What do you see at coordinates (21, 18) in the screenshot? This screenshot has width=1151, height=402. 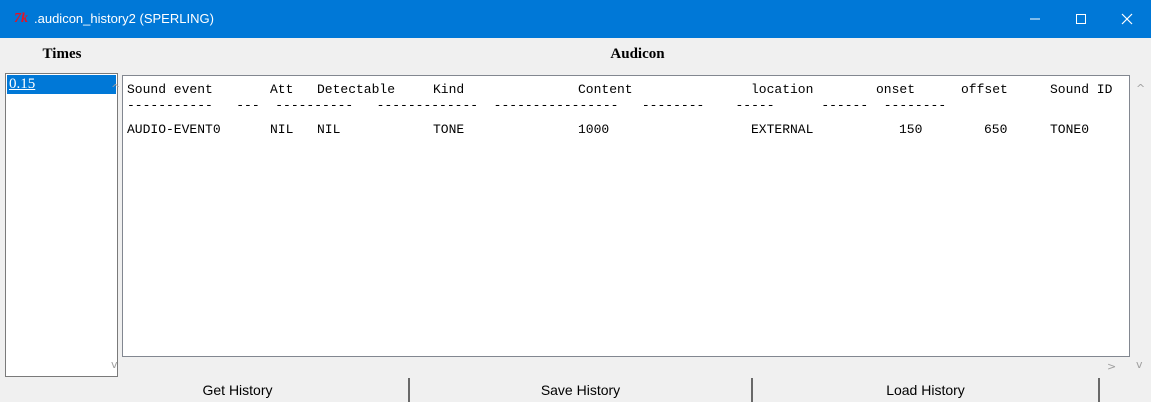 I see `tk-logo-icon: 7k` at bounding box center [21, 18].